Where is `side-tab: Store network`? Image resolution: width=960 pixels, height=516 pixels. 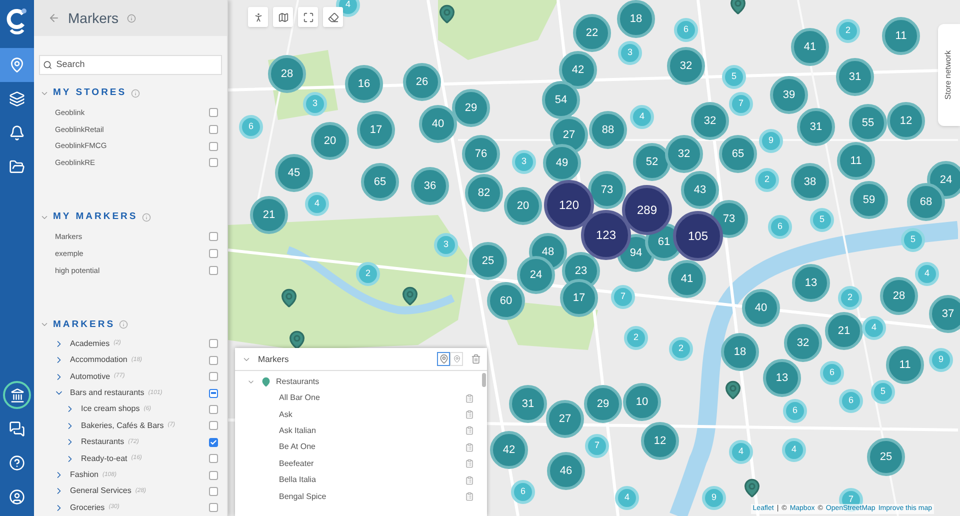
side-tab: Store network is located at coordinates (949, 75).